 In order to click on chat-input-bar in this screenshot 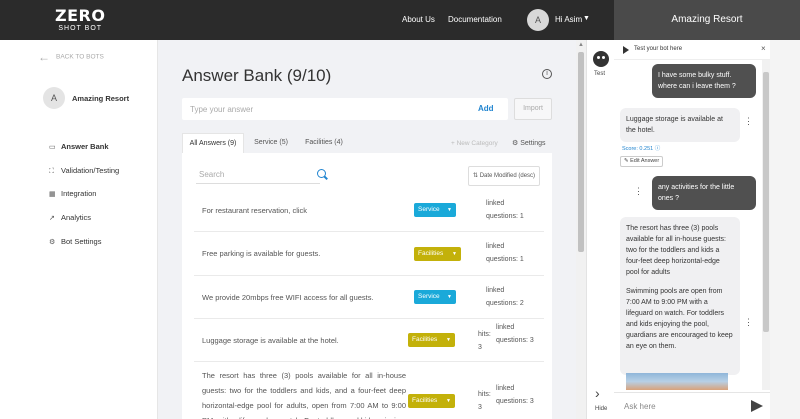, I will do `click(692, 405)`.